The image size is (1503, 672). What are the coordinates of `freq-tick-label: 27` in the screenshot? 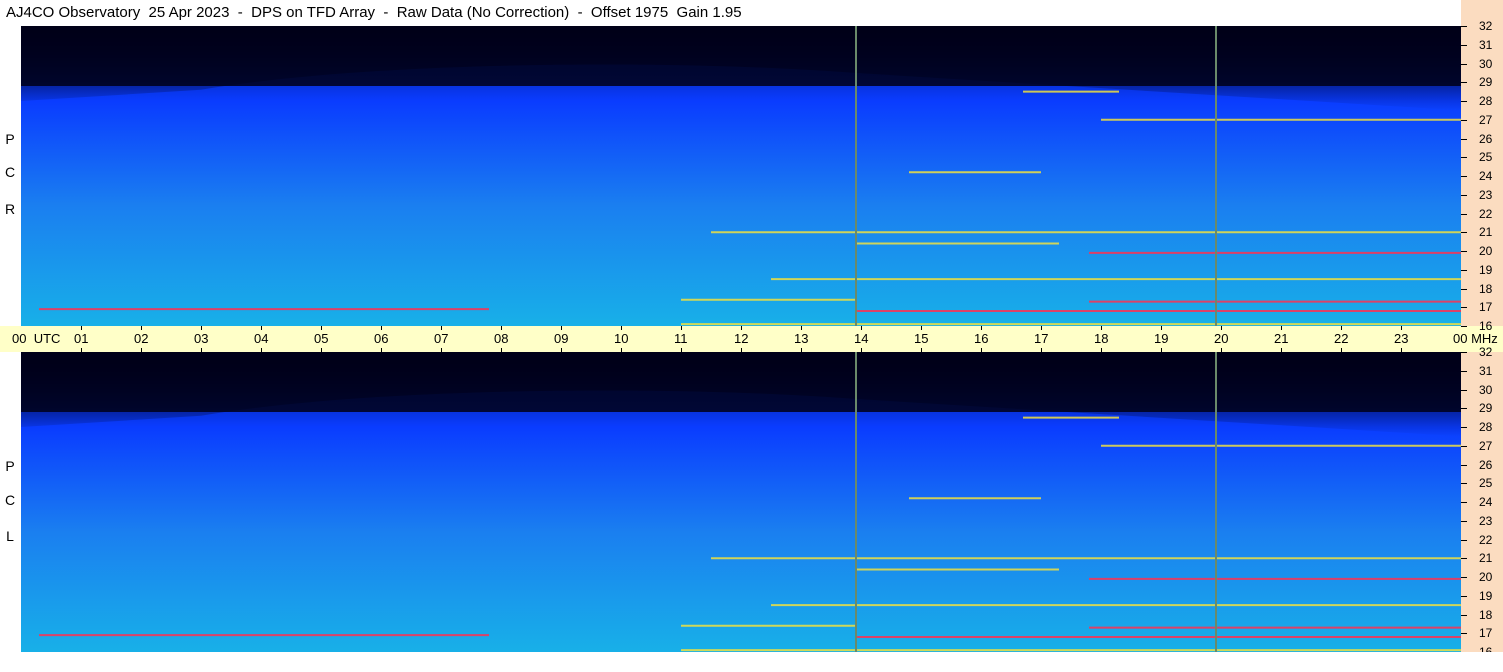 It's located at (1486, 119).